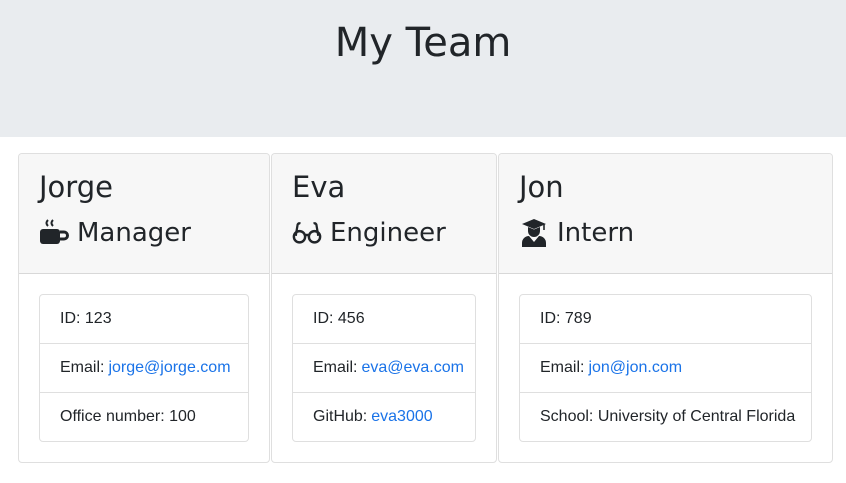  Describe the element at coordinates (128, 416) in the screenshot. I see `office-number-item: Office number: 100` at that location.